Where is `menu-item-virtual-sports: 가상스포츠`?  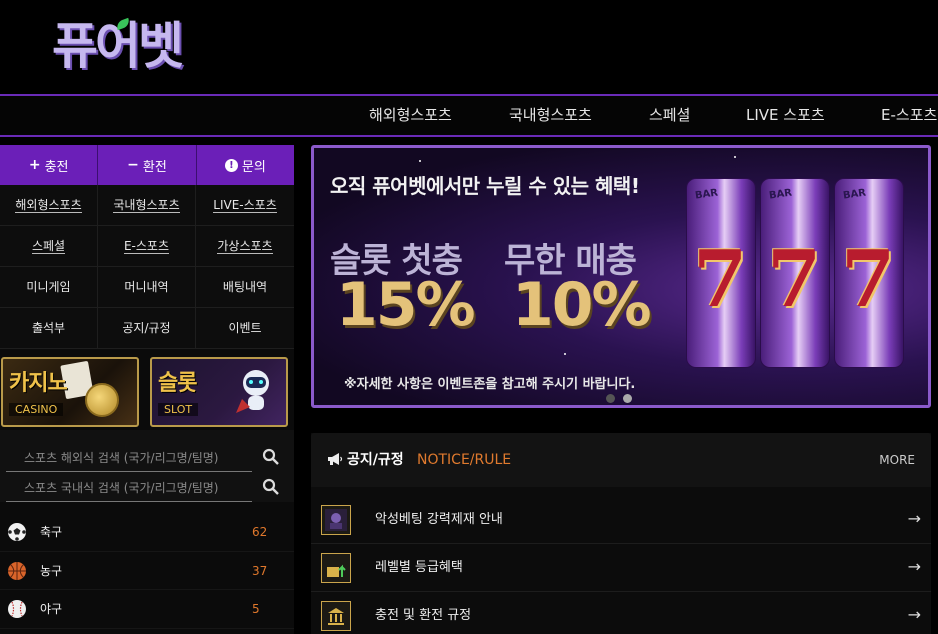
menu-item-virtual-sports: 가상스포츠 is located at coordinates (245, 246).